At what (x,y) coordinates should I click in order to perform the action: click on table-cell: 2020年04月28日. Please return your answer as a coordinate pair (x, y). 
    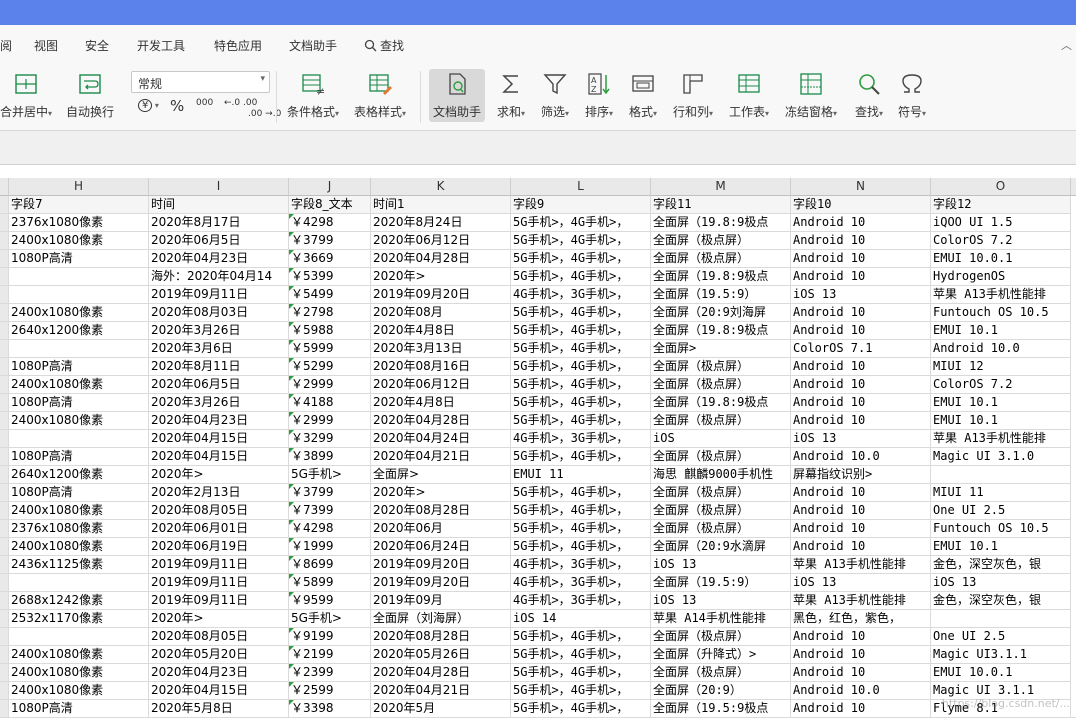
    Looking at the image, I should click on (441, 673).